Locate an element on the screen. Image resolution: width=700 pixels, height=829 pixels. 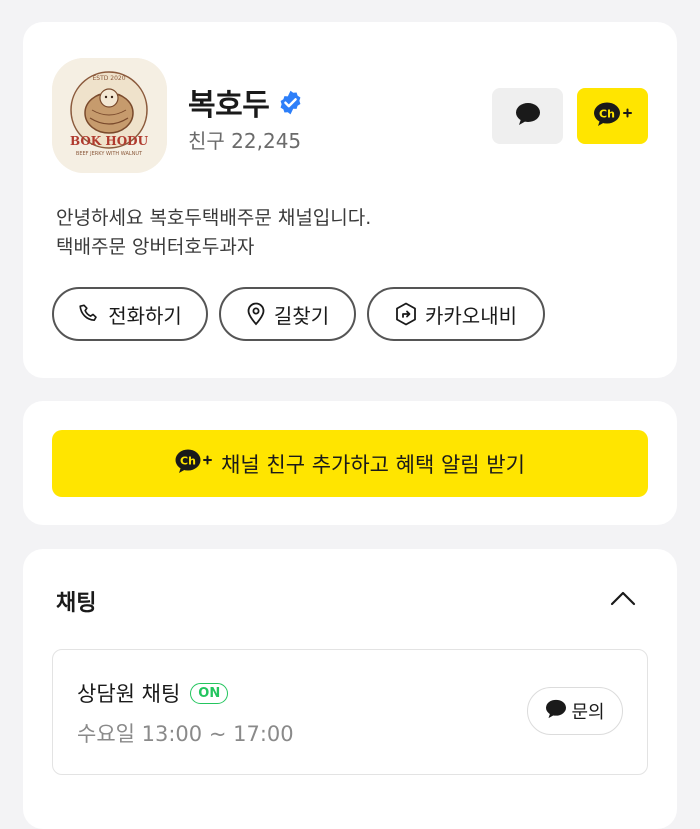
chevron-up-icon is located at coordinates (623, 600).